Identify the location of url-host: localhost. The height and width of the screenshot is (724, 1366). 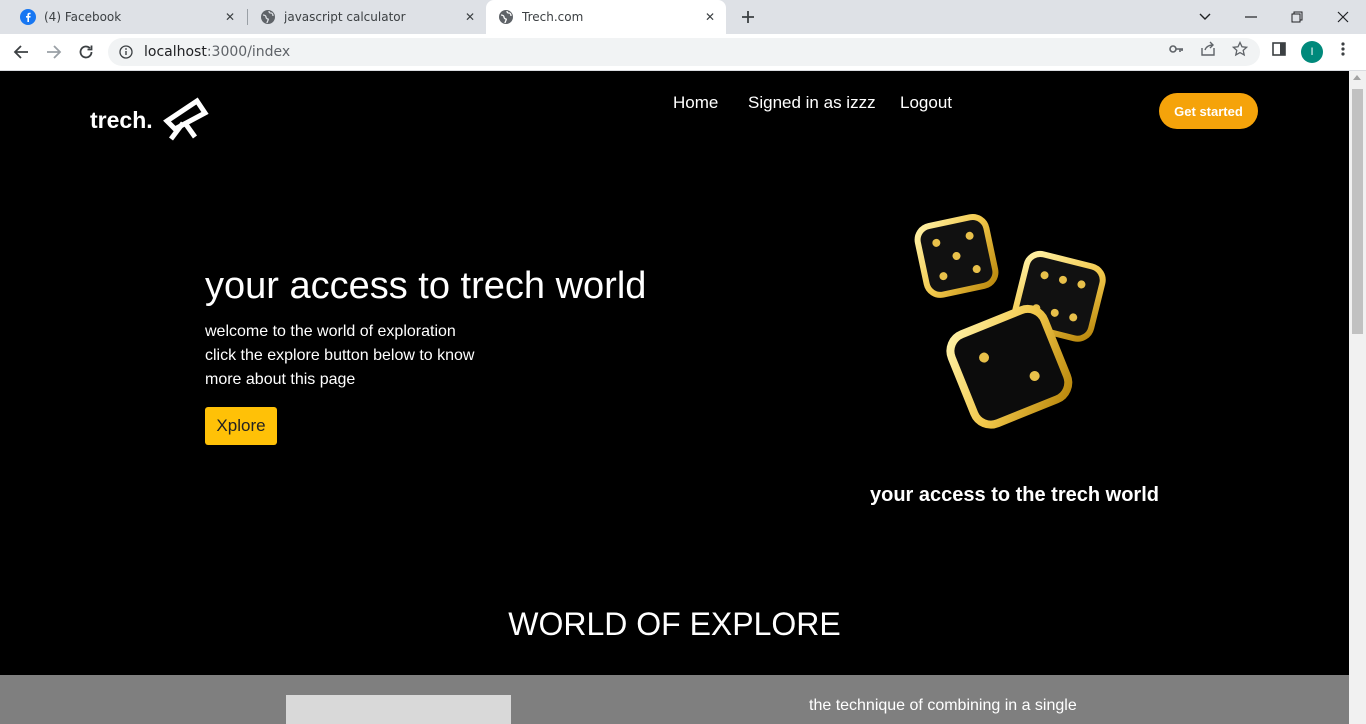
(175, 52).